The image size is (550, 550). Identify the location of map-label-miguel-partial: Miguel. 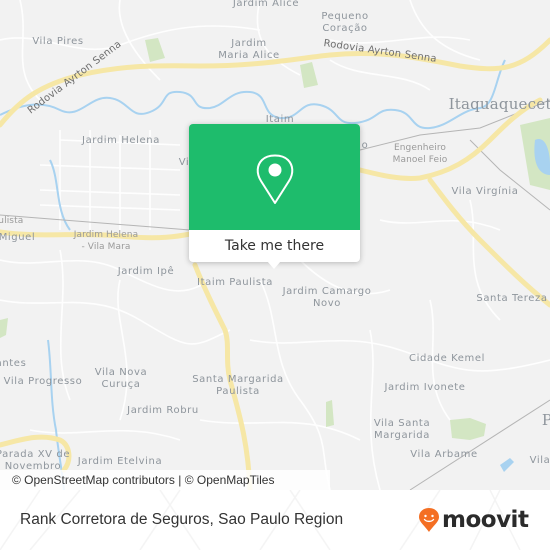
(18, 237).